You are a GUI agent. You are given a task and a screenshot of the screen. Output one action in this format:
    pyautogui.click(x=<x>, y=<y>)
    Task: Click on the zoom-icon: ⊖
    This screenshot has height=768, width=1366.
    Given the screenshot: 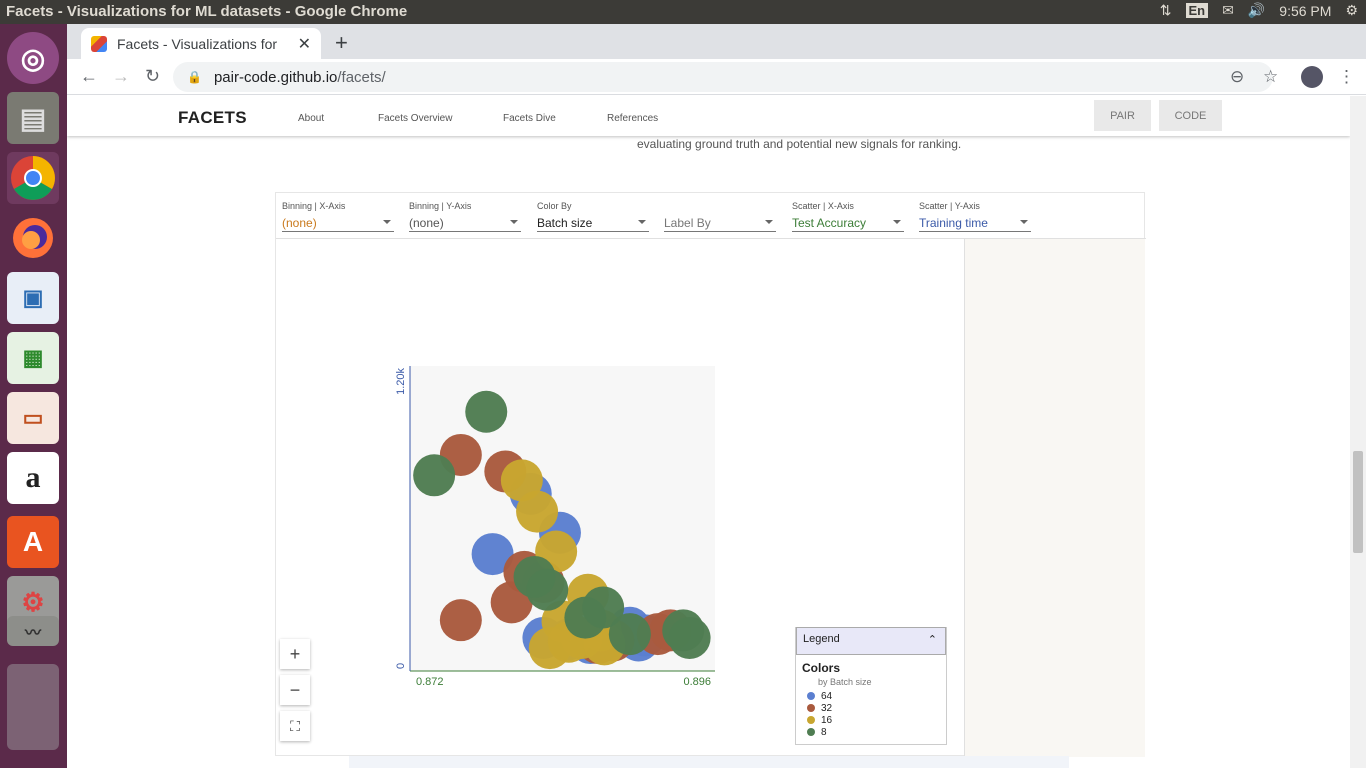 What is the action you would take?
    pyautogui.click(x=1237, y=77)
    